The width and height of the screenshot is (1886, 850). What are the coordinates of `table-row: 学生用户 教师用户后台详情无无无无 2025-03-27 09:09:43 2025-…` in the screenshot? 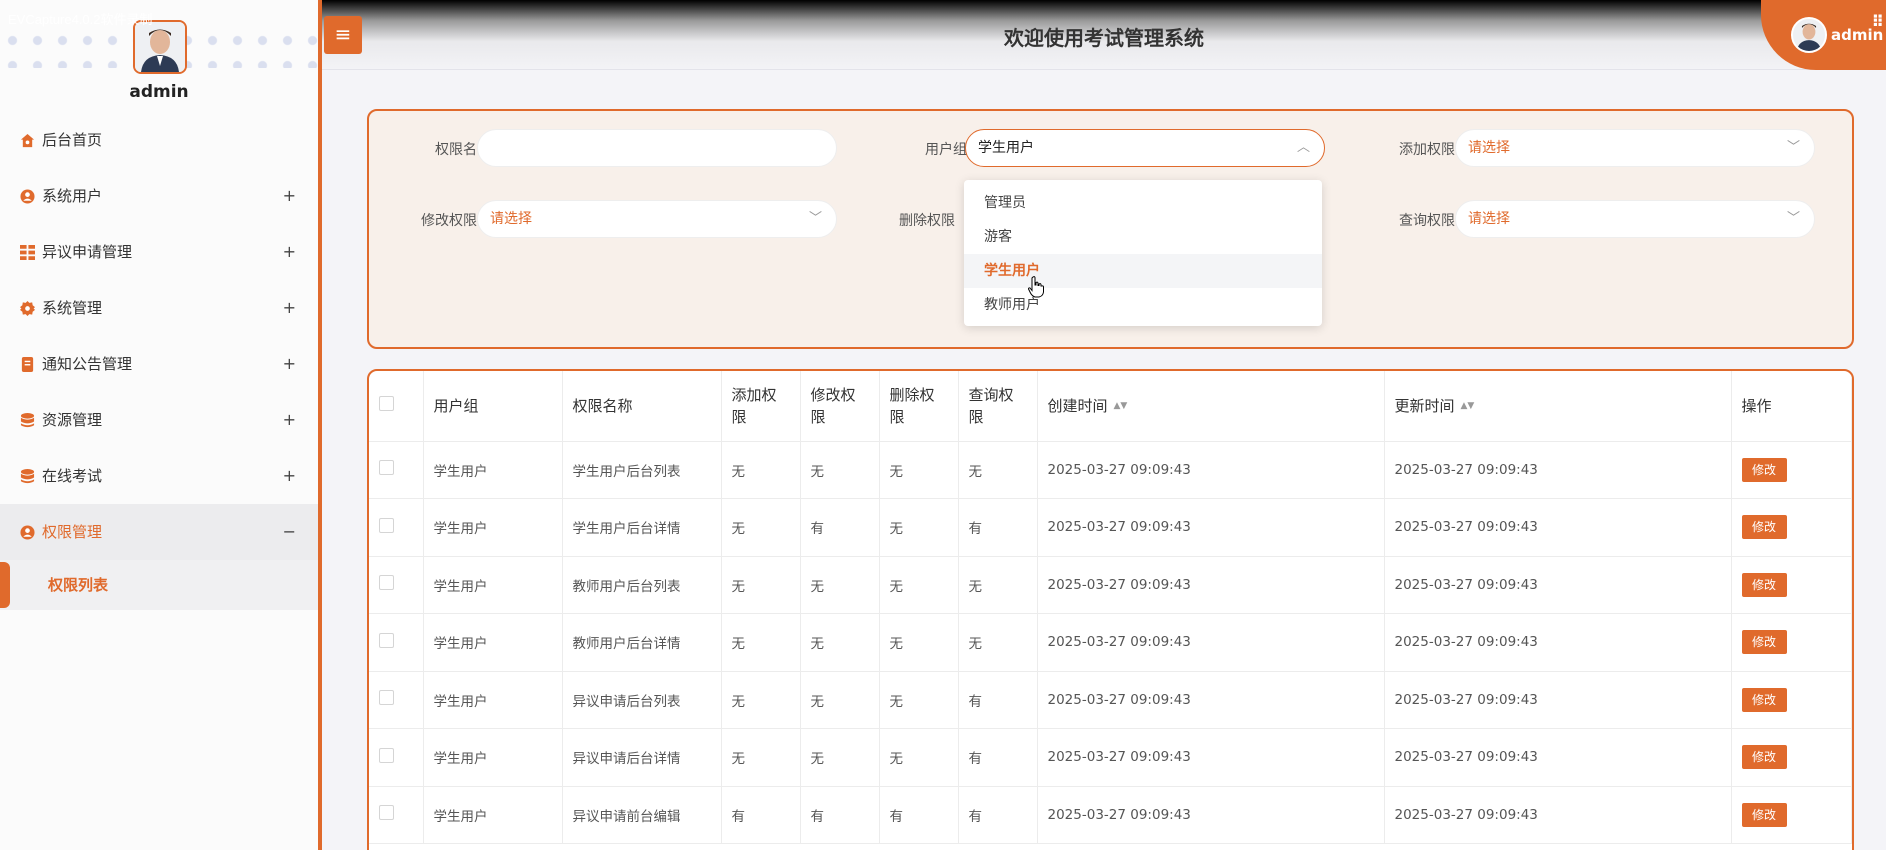 It's located at (1110, 642).